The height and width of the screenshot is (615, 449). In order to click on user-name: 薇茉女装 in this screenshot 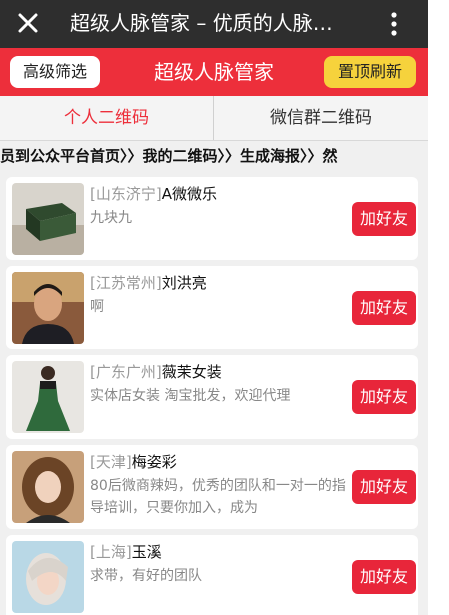, I will do `click(191, 372)`.